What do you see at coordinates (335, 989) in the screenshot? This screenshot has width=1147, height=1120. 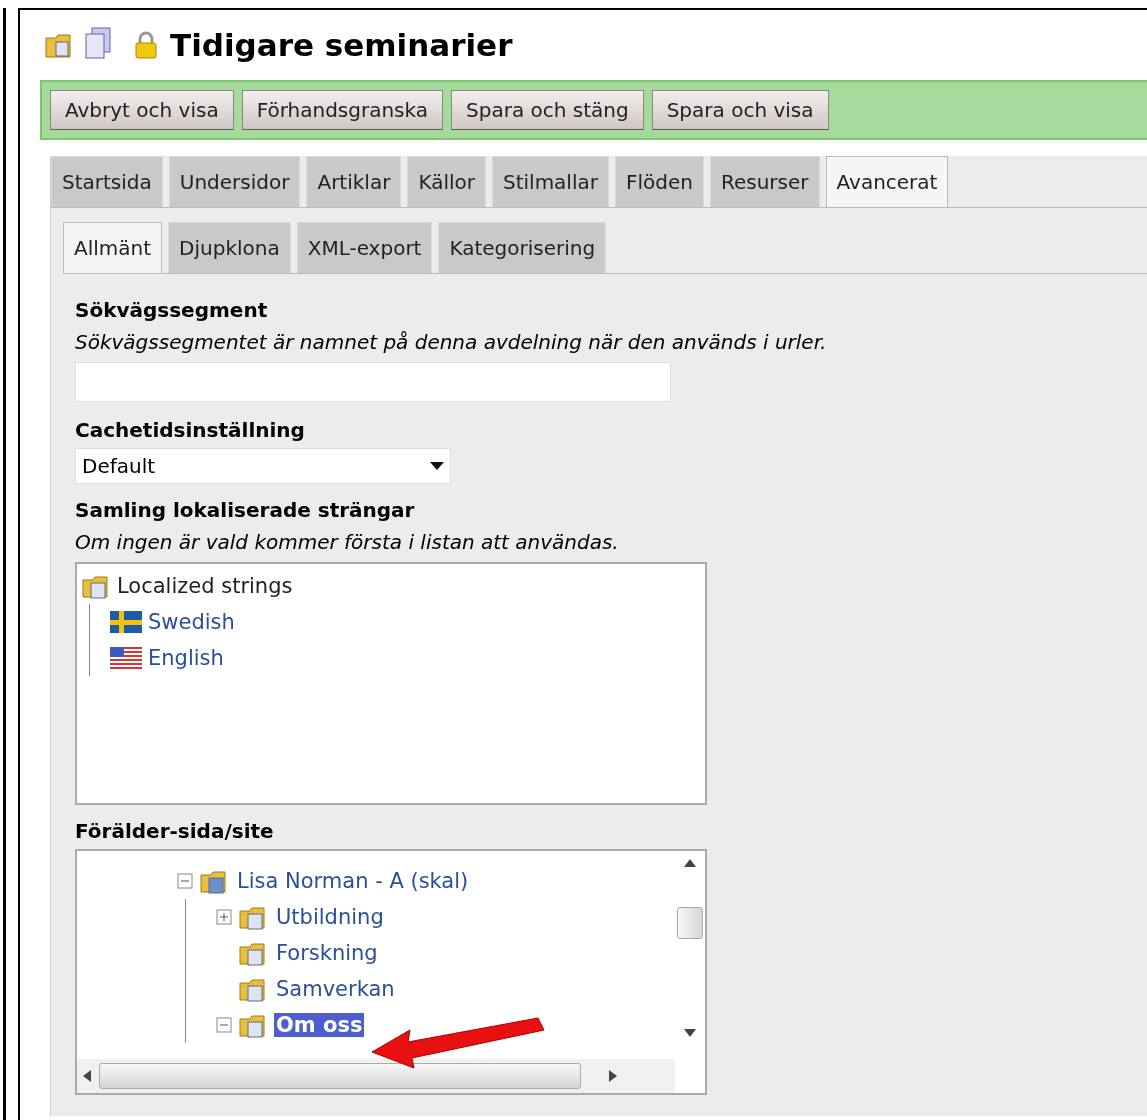 I see `tree-item: Samverkan` at bounding box center [335, 989].